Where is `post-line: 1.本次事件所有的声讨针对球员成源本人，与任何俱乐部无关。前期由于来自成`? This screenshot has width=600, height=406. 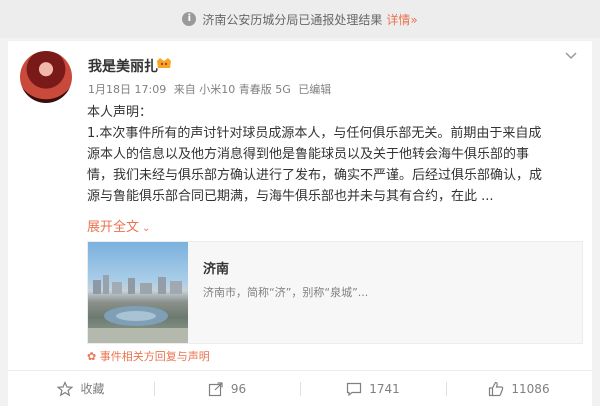
post-line: 1.本次事件所有的声讨针对球员成源本人，与任何俱乐部无关。前期由于来自成 is located at coordinates (314, 133).